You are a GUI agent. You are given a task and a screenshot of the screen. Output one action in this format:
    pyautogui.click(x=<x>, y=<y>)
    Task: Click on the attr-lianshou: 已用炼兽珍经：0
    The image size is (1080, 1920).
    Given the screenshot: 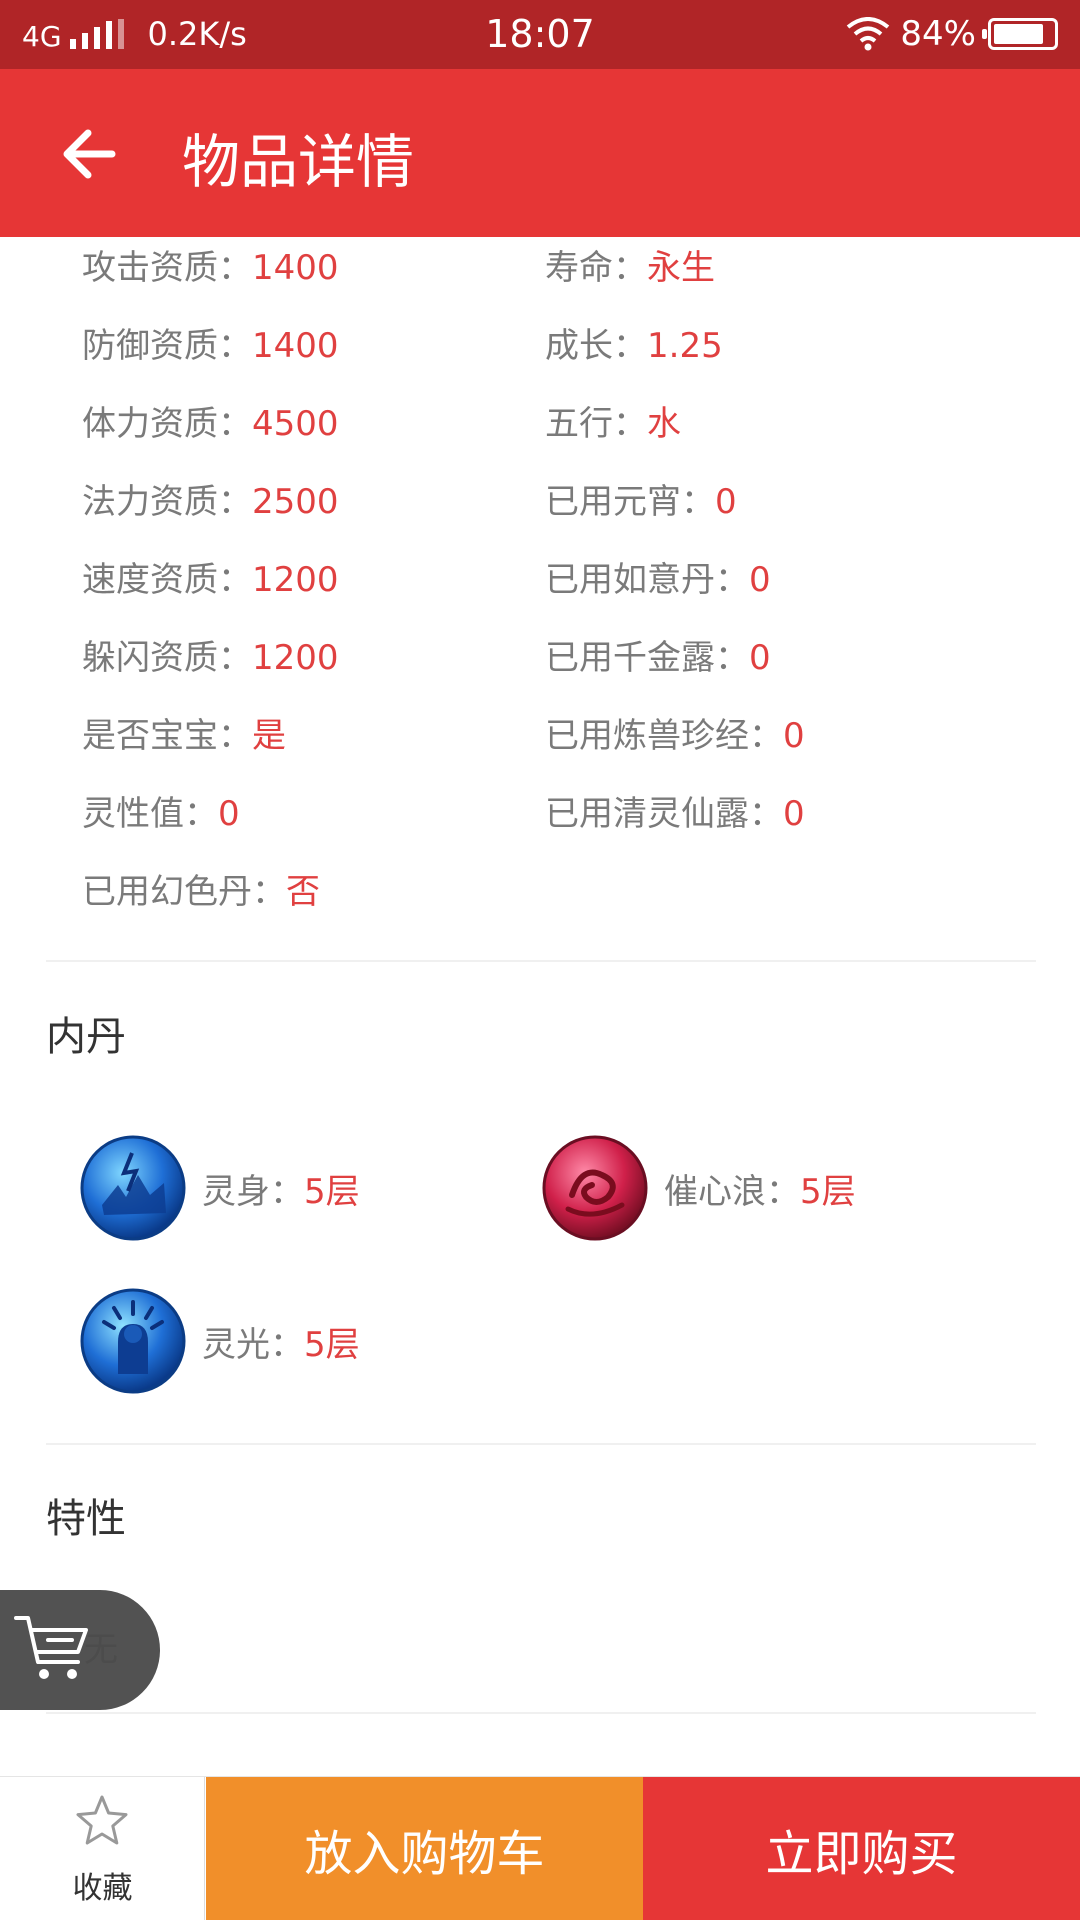 What is the action you would take?
    pyautogui.click(x=675, y=736)
    